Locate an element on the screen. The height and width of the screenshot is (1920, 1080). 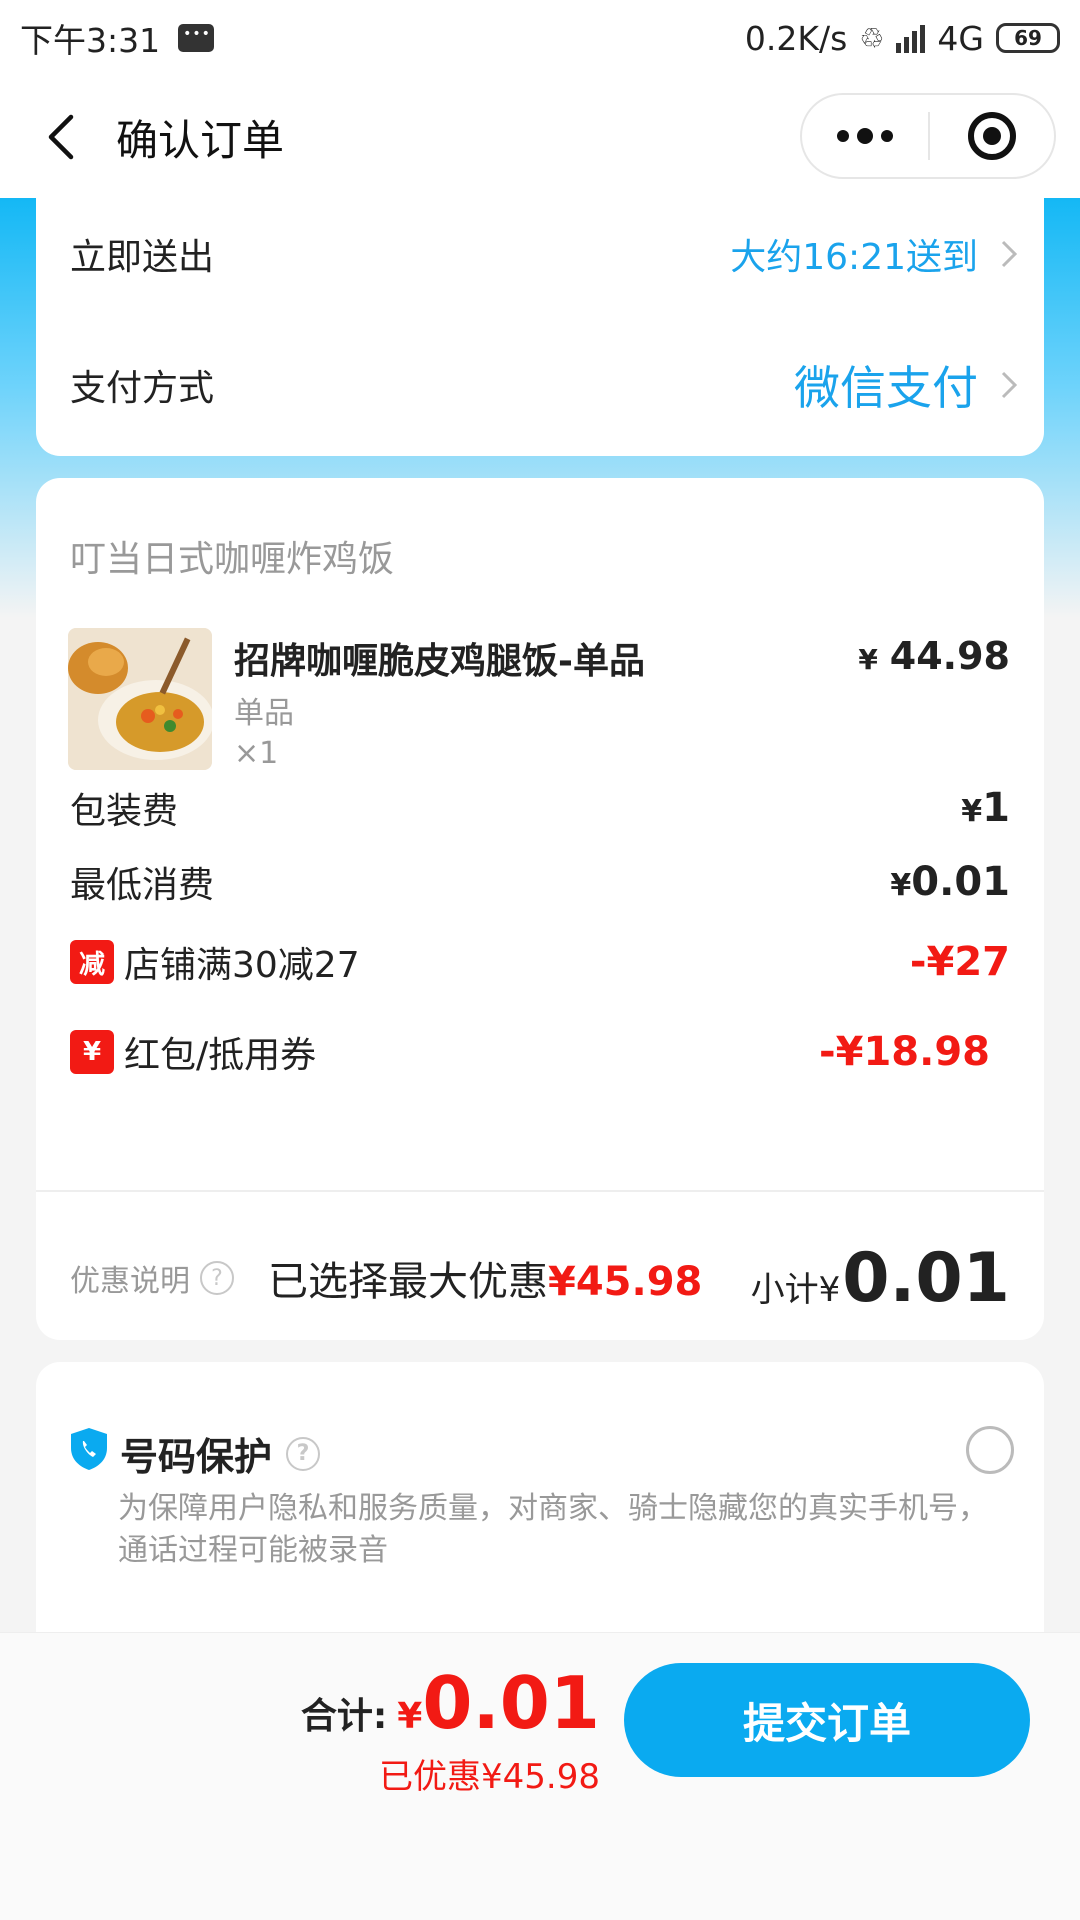
total-amount: 0.01 is located at coordinates (511, 1703).